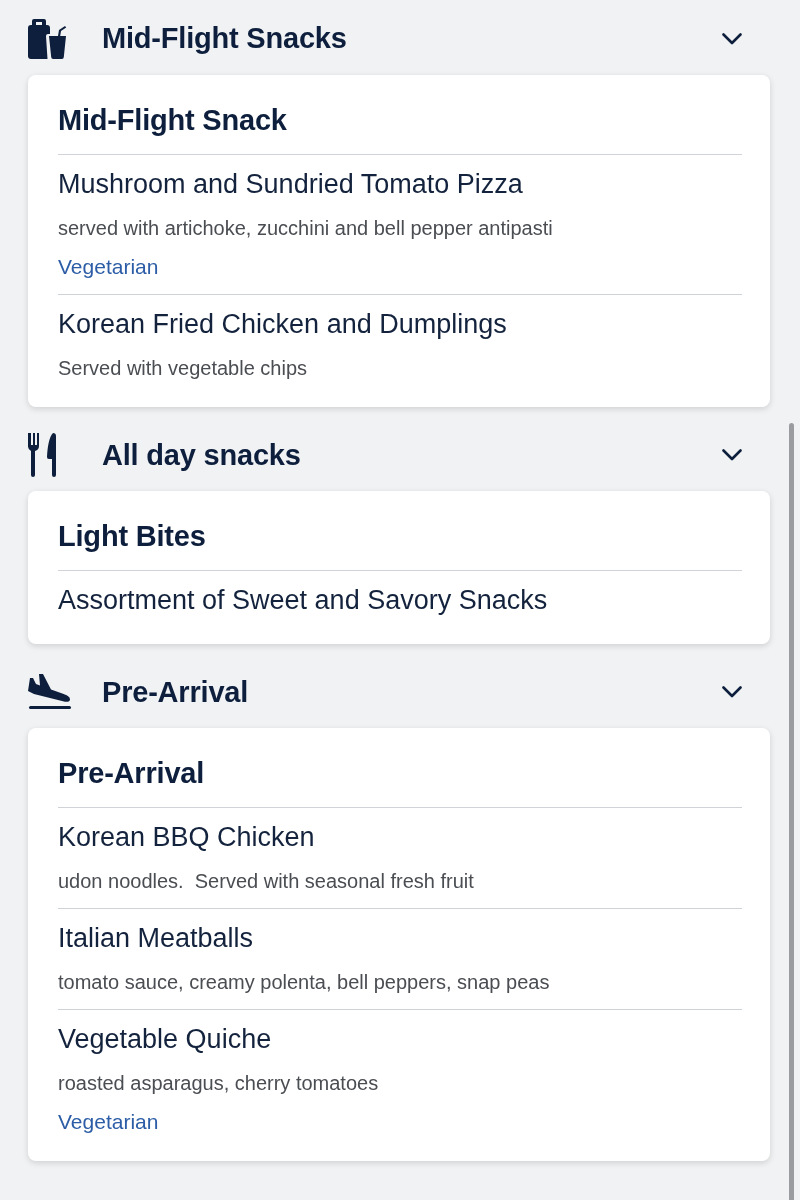 This screenshot has height=1200, width=800. Describe the element at coordinates (291, 184) in the screenshot. I see `dish-name: Mushroom and Sundried Tomato Pizza` at that location.